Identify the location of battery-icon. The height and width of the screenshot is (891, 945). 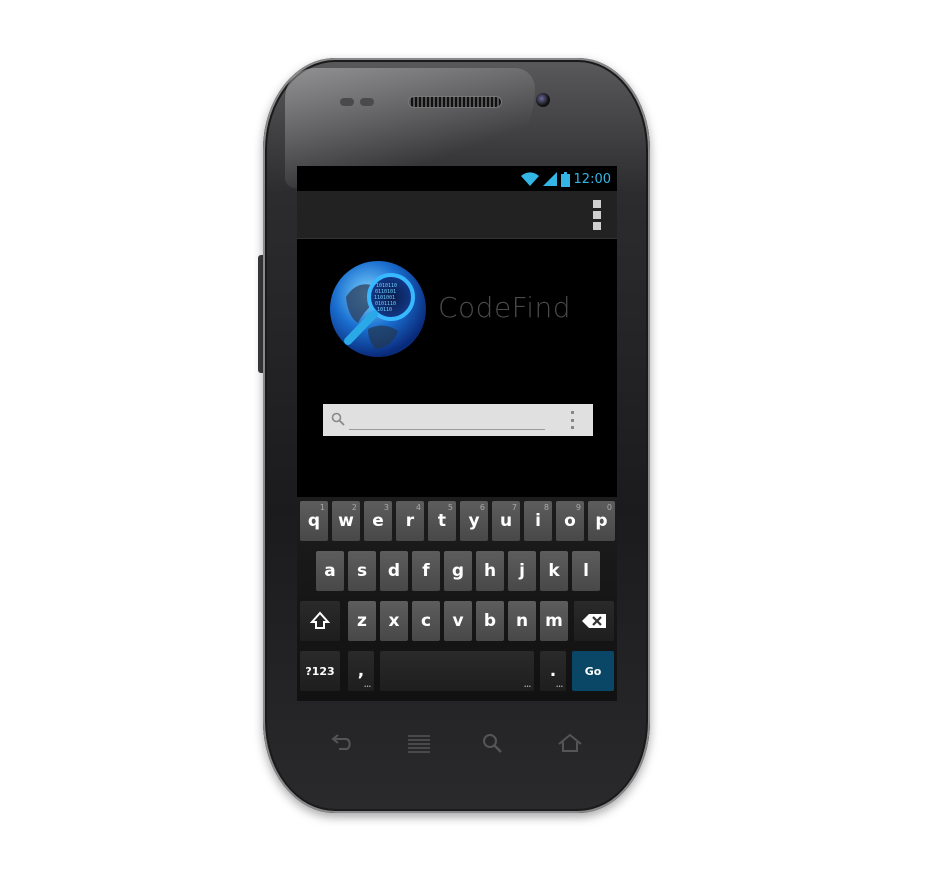
(565, 179).